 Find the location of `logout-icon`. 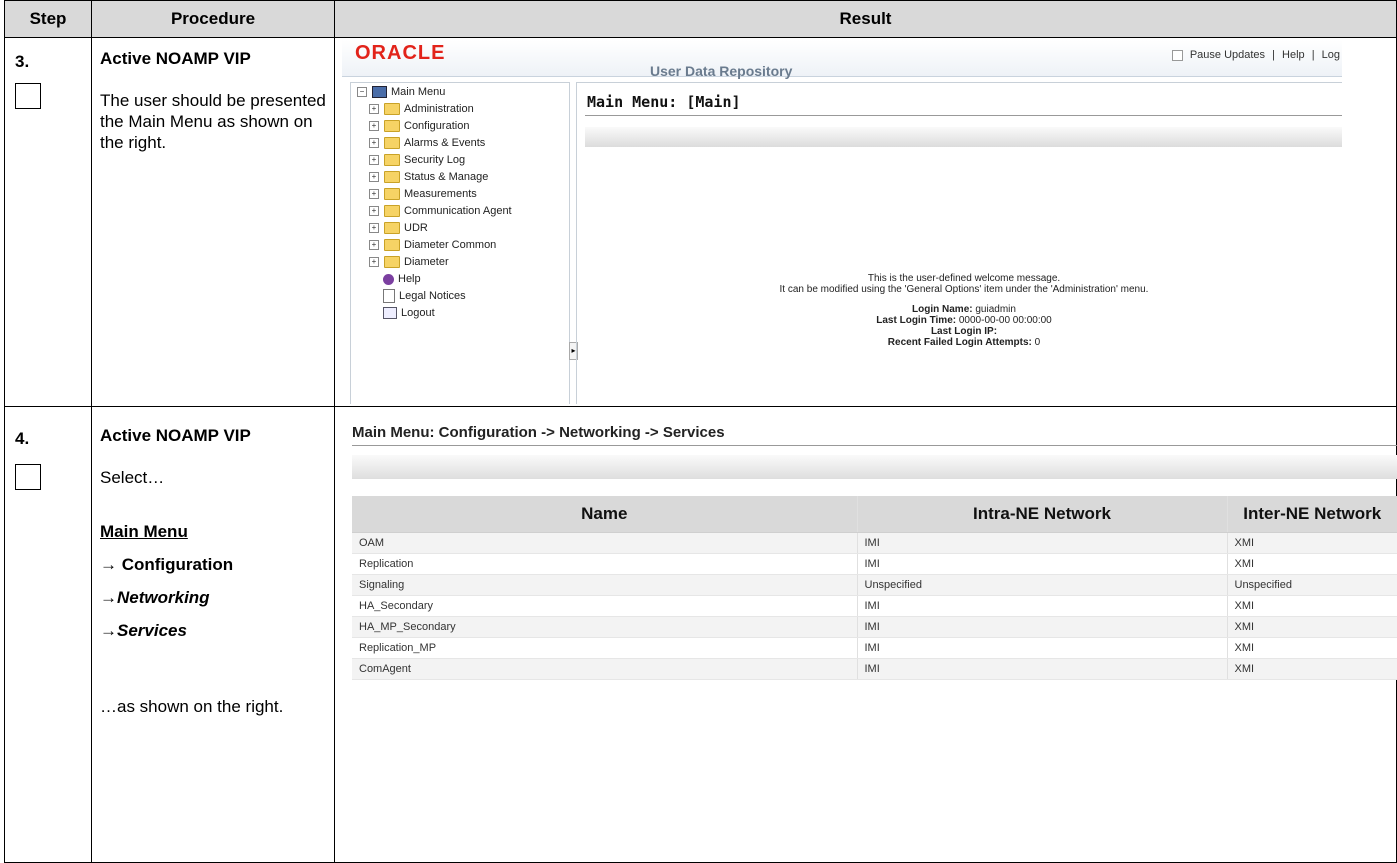

logout-icon is located at coordinates (390, 313).